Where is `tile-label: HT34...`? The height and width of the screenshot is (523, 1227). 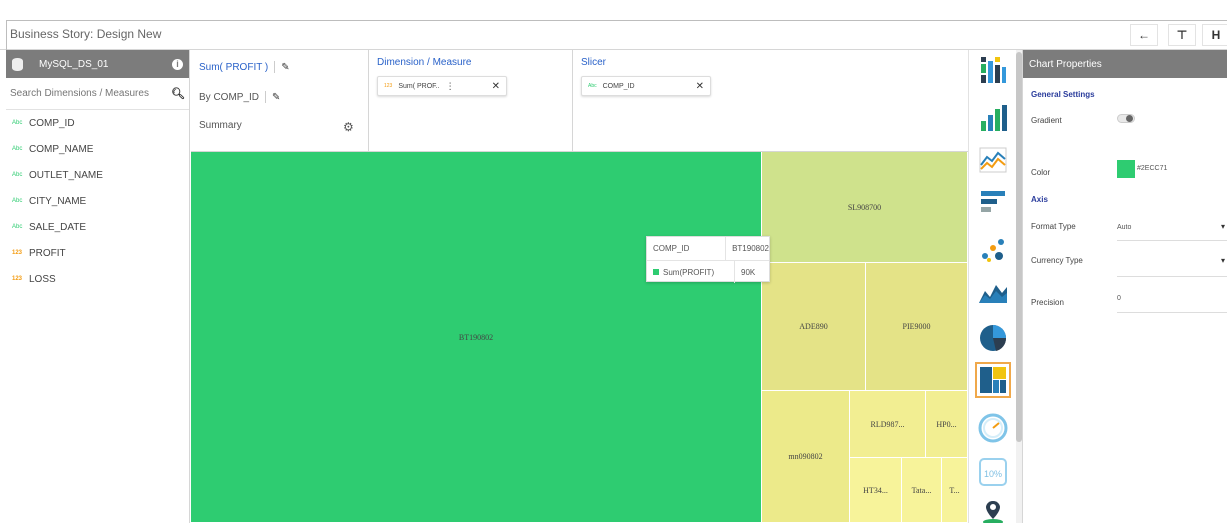 tile-label: HT34... is located at coordinates (875, 490).